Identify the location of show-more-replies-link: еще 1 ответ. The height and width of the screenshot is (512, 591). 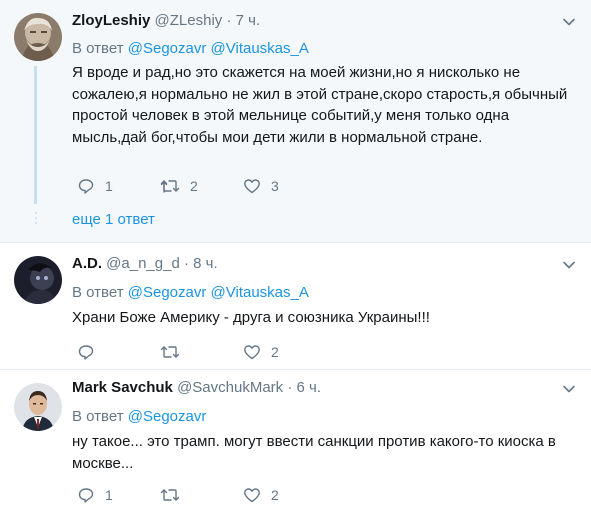
(113, 220).